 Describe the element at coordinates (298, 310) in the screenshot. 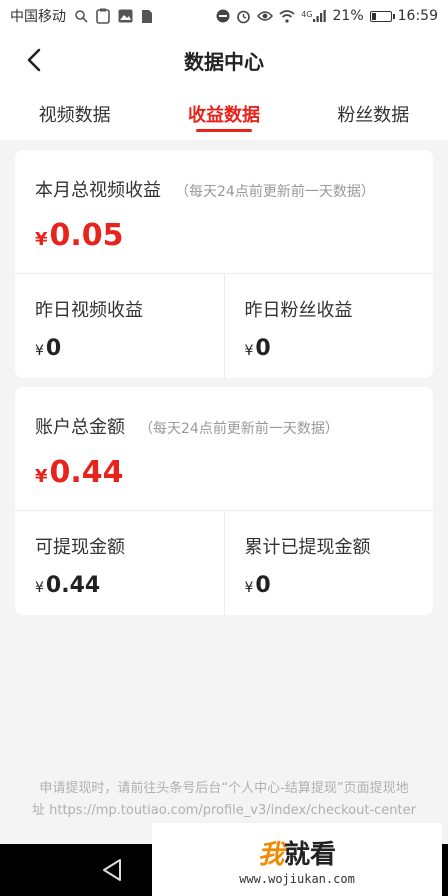

I see `cell-label: 昨日粉丝收益` at that location.